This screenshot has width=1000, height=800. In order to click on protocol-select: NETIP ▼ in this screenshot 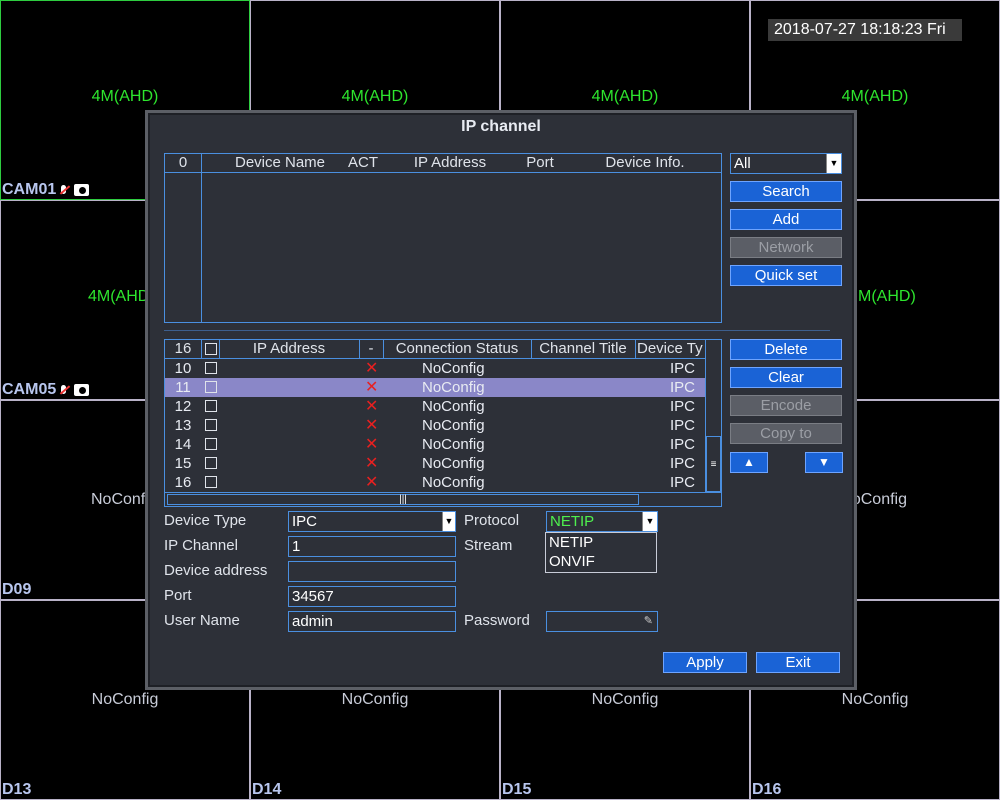, I will do `click(602, 521)`.